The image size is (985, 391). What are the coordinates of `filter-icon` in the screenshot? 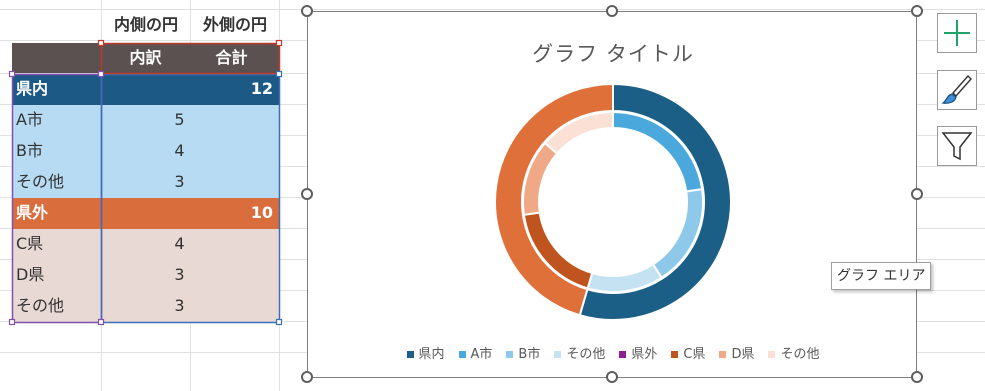 It's located at (957, 146).